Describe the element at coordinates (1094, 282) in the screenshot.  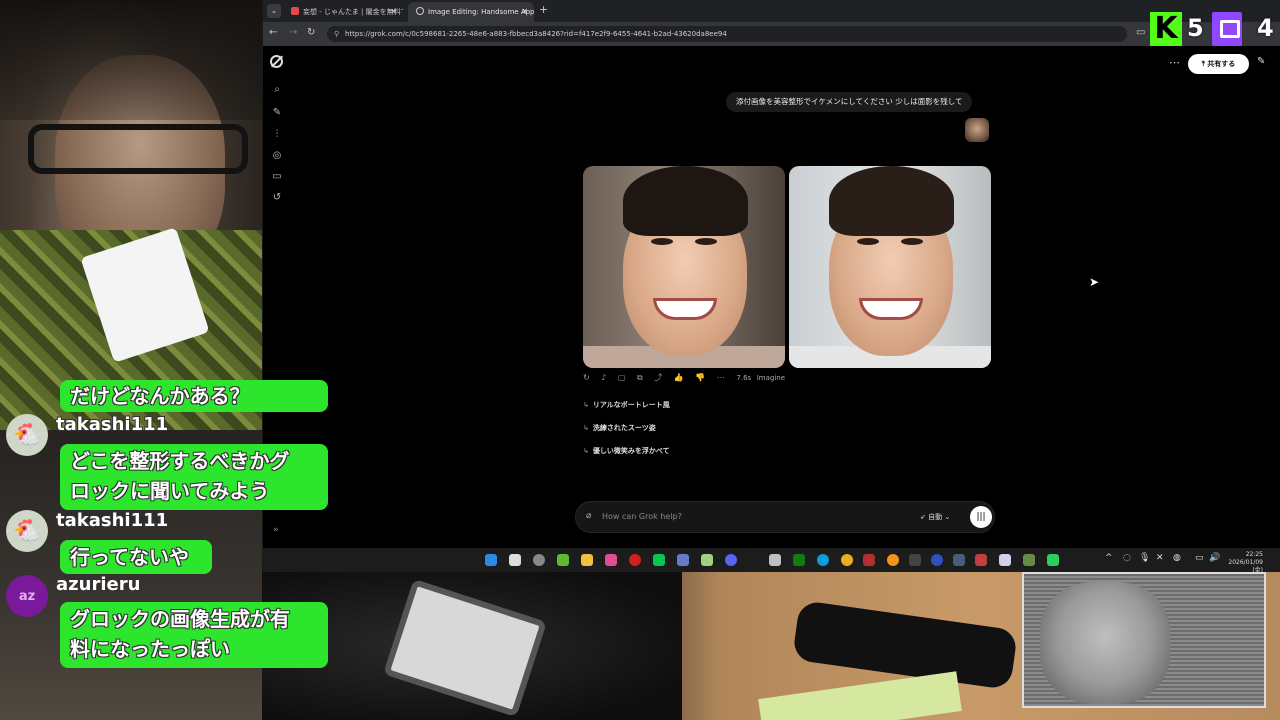
I see `mouse-cursor-icon: ➤` at that location.